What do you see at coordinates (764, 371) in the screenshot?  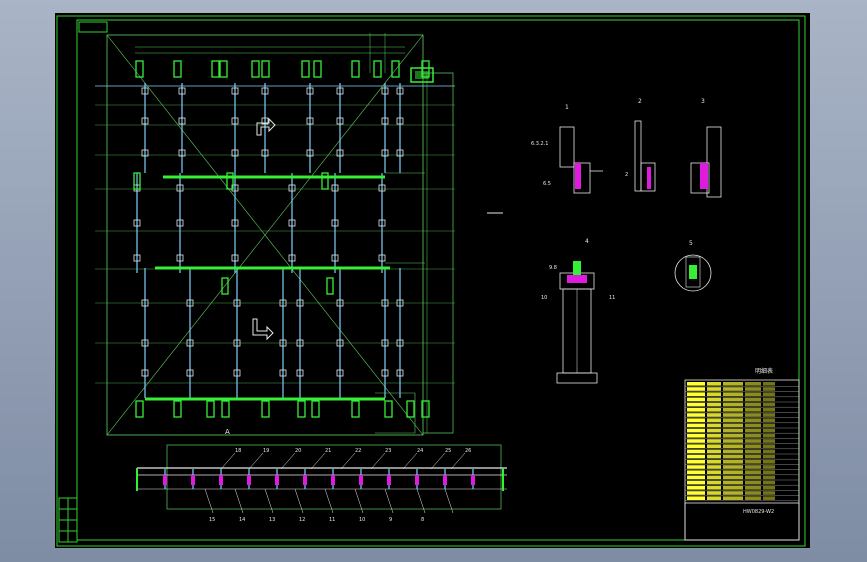 I see `parts-table-title: 明细表` at bounding box center [764, 371].